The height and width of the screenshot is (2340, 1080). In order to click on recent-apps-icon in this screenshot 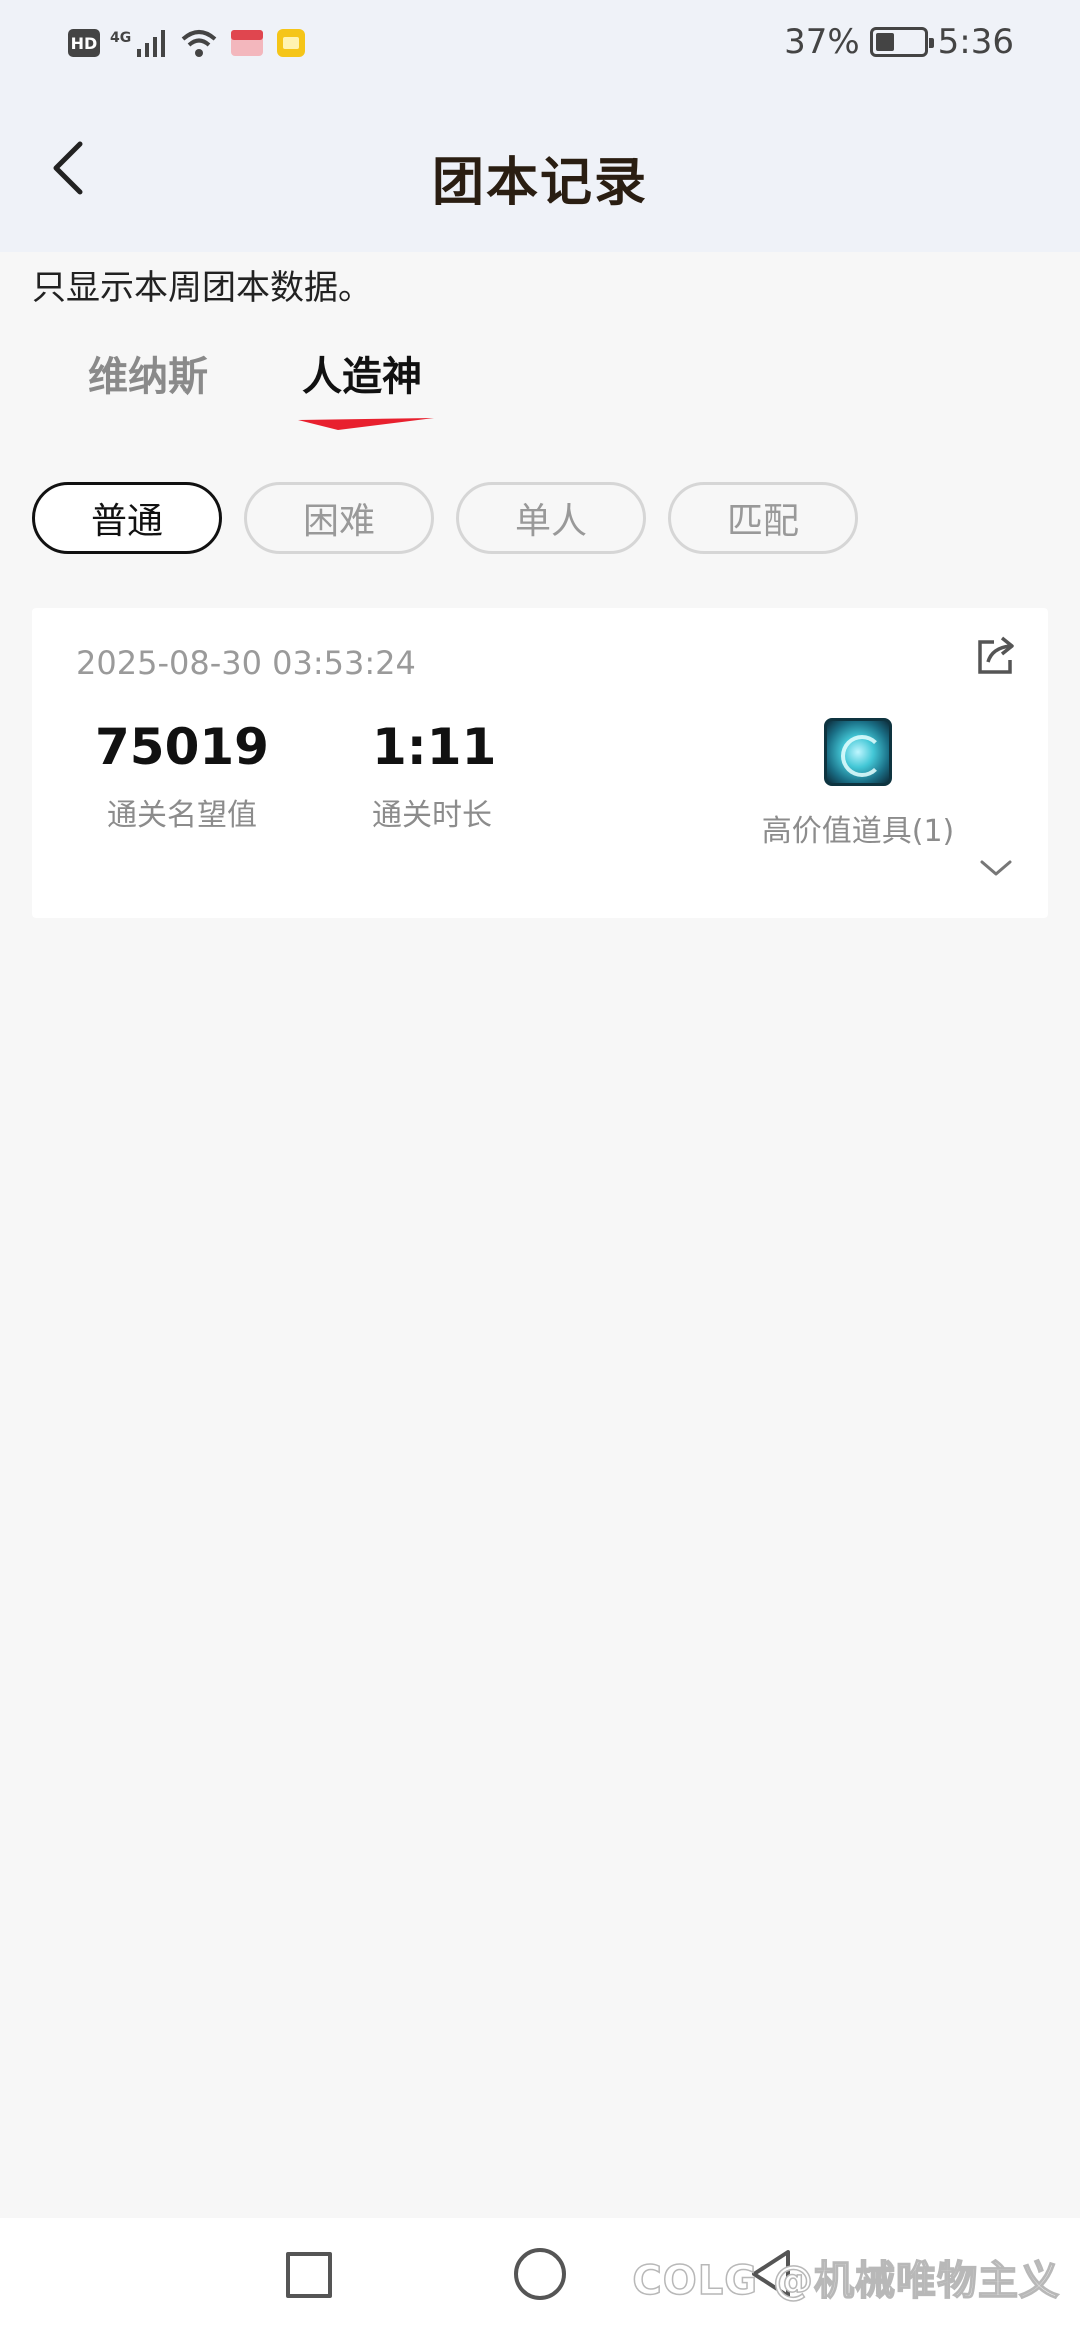, I will do `click(309, 2275)`.